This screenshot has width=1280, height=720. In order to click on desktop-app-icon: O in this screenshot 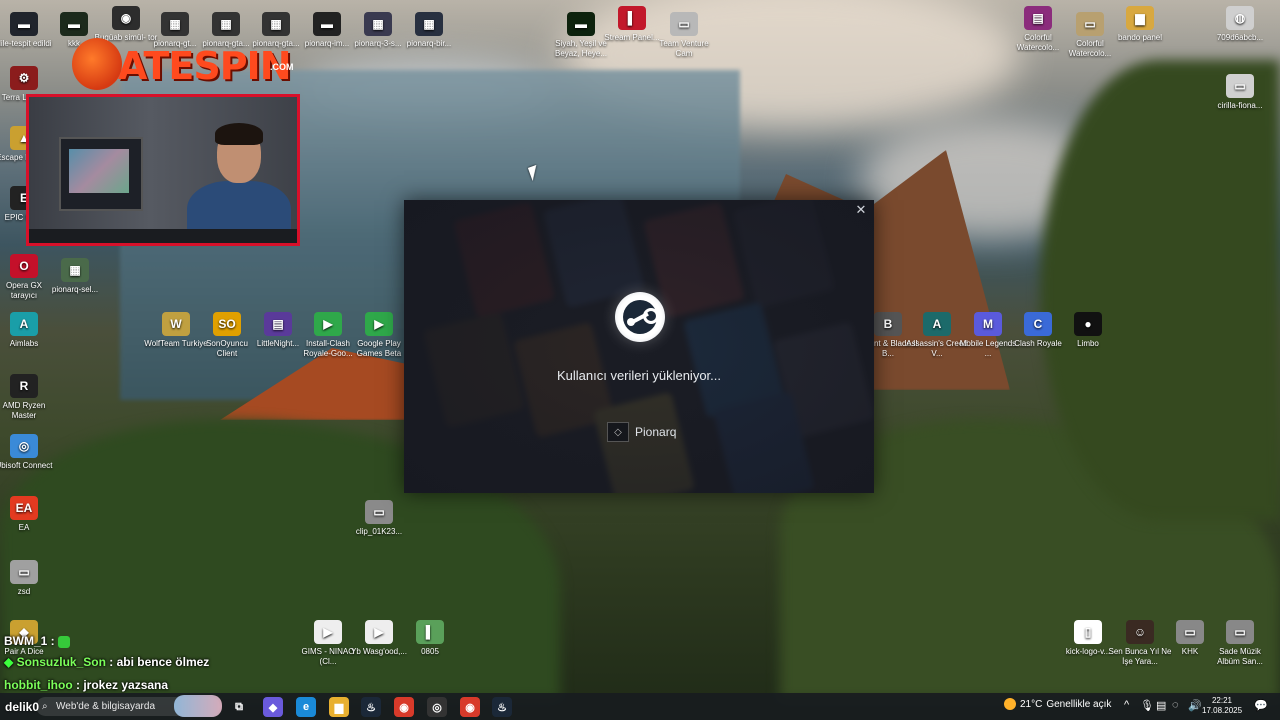, I will do `click(24, 266)`.